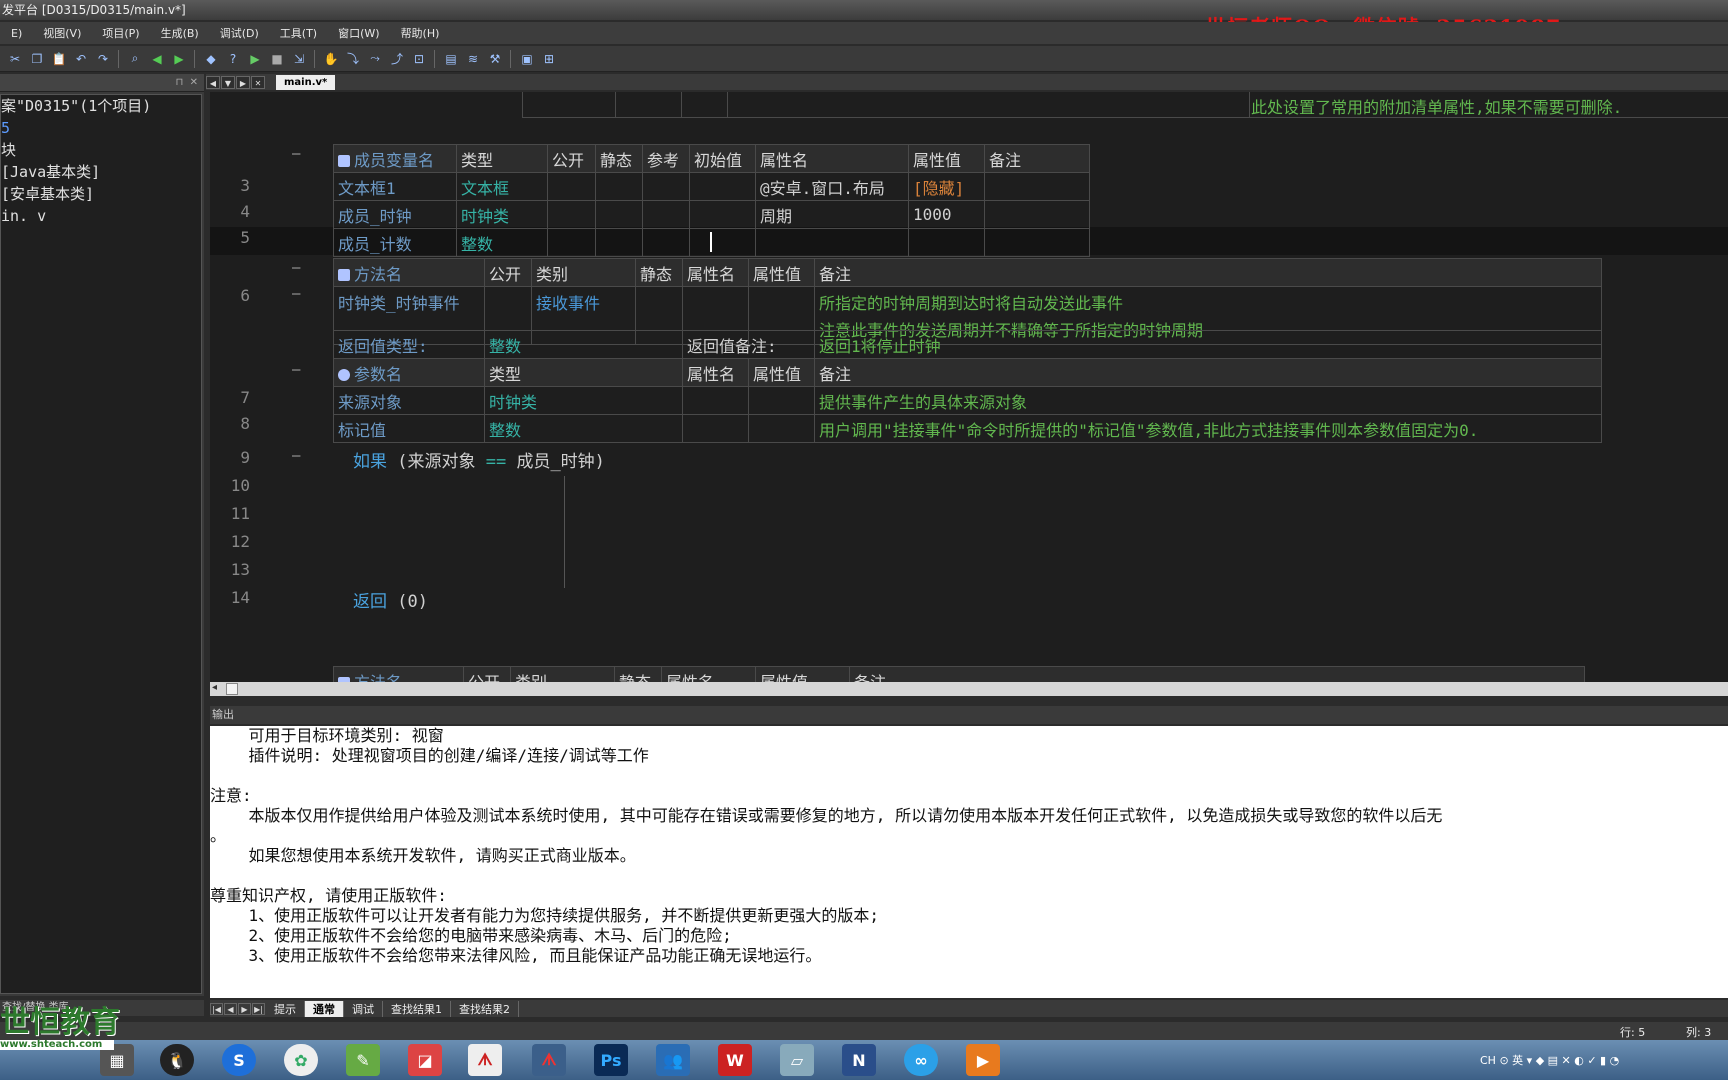 The width and height of the screenshot is (1728, 1080). Describe the element at coordinates (301, 1060) in the screenshot. I see `network-icon: ✿` at that location.